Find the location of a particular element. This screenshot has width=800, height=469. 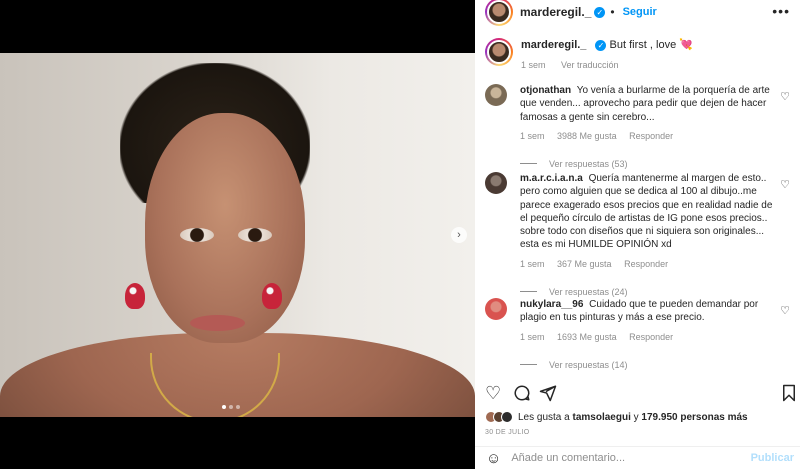

likes-suffix: personas más is located at coordinates (713, 417).